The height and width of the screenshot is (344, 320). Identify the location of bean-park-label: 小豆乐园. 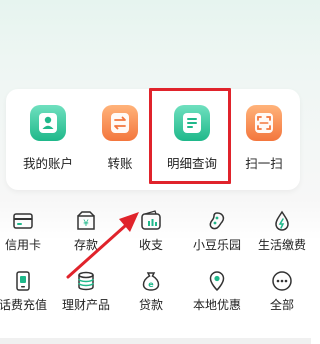
(216, 245).